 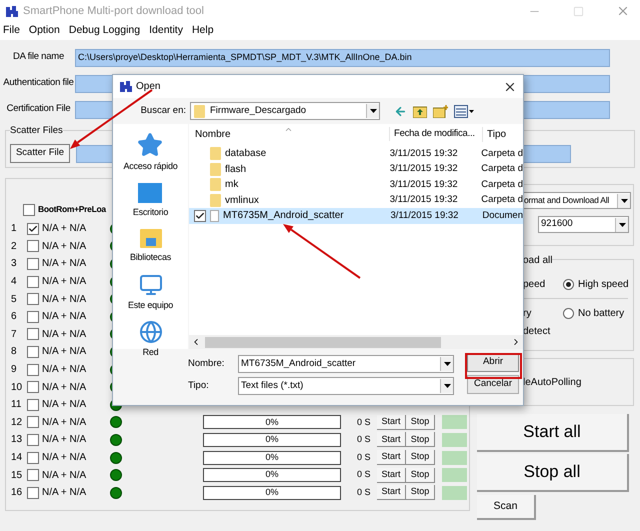 I want to click on window-title: SmartPhone Multi-port download tool, so click(x=113, y=11).